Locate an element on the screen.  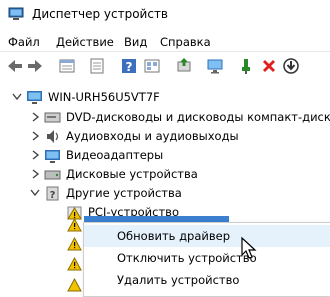
window-title: Диспетчер устройств is located at coordinates (100, 14).